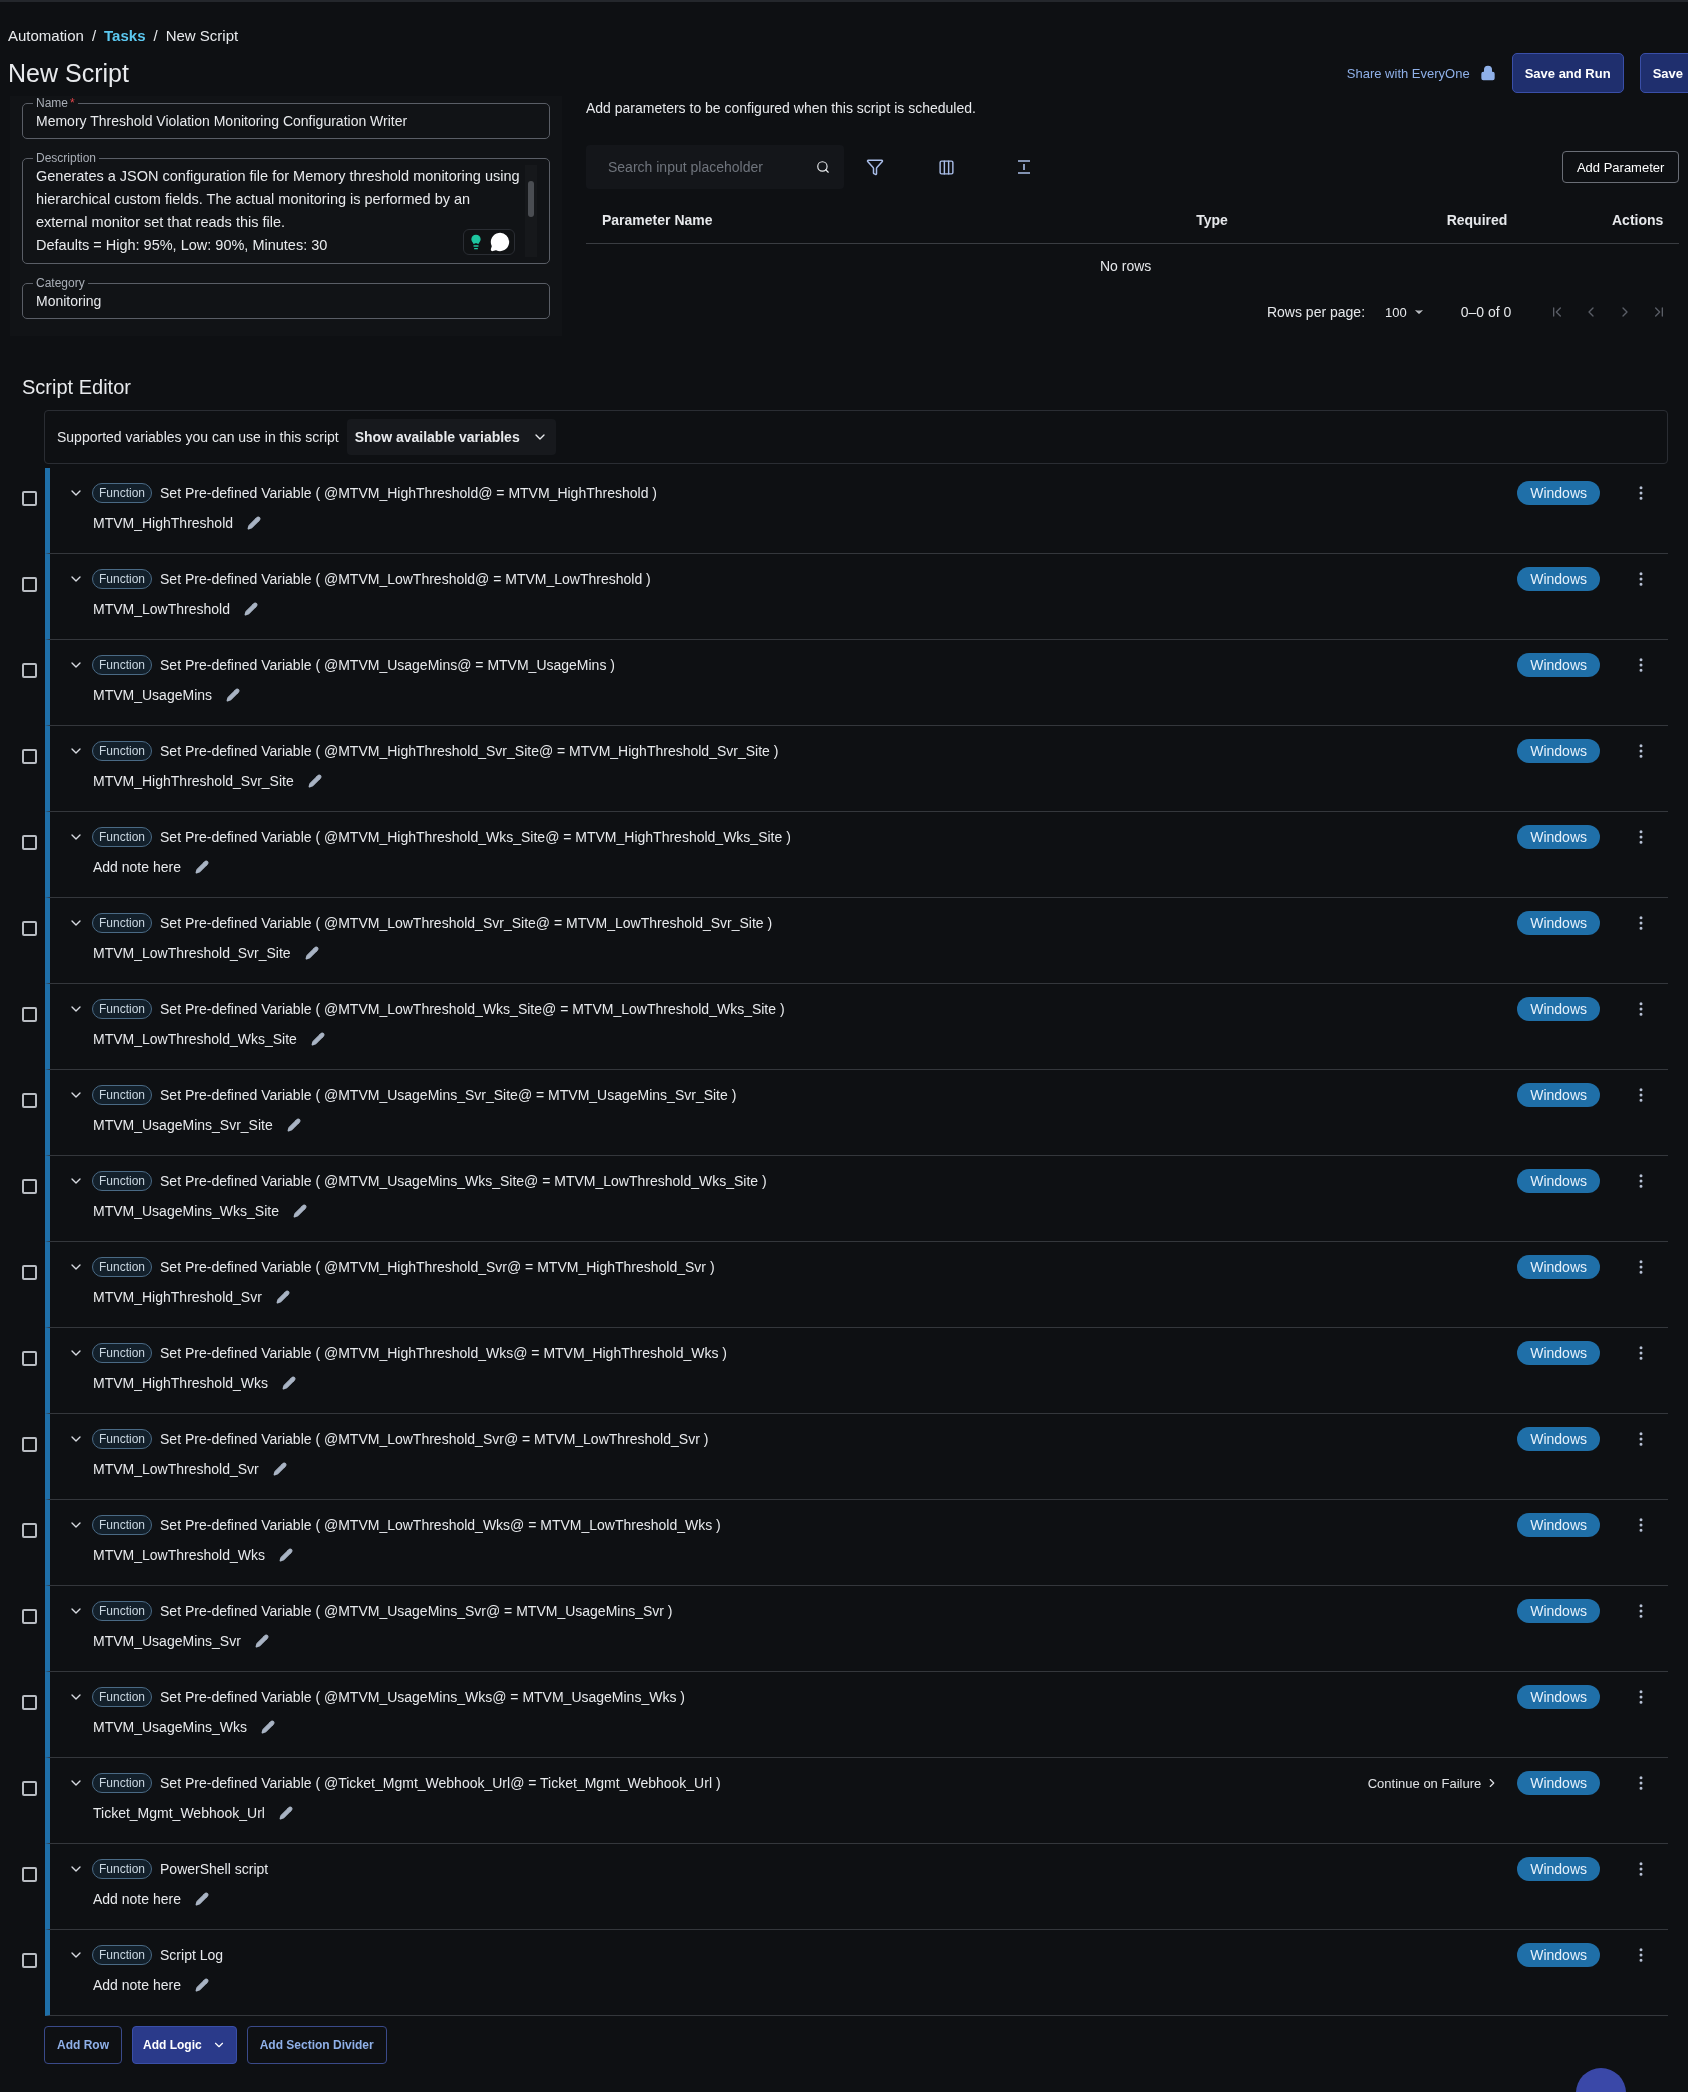  Describe the element at coordinates (1316, 312) in the screenshot. I see `rows-per-page-label: Rows per page:` at that location.